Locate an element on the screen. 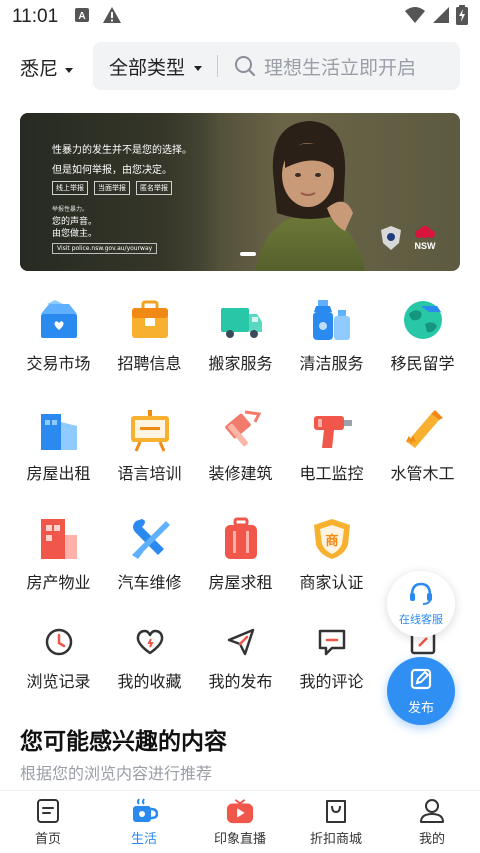  banner-chip: 当面举报 is located at coordinates (112, 188).